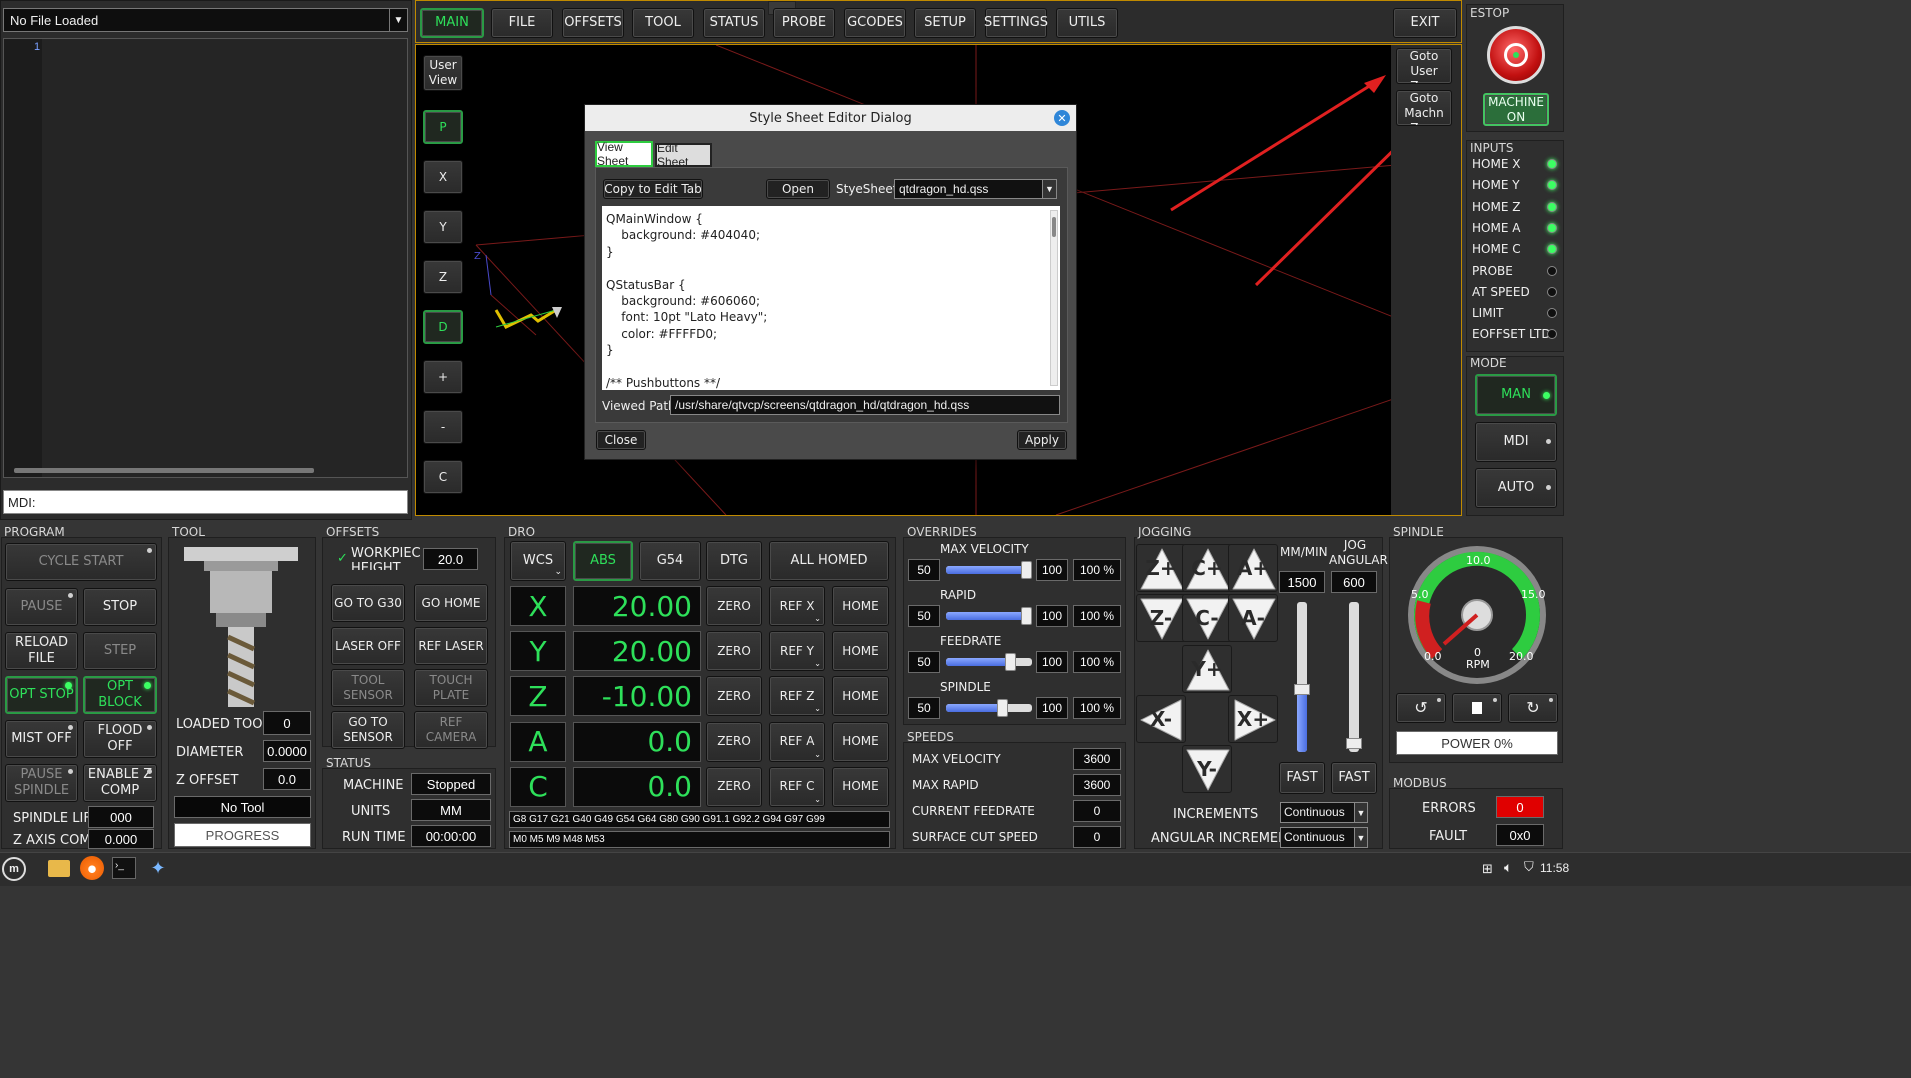  I want to click on view-button-minus: -, so click(443, 427).